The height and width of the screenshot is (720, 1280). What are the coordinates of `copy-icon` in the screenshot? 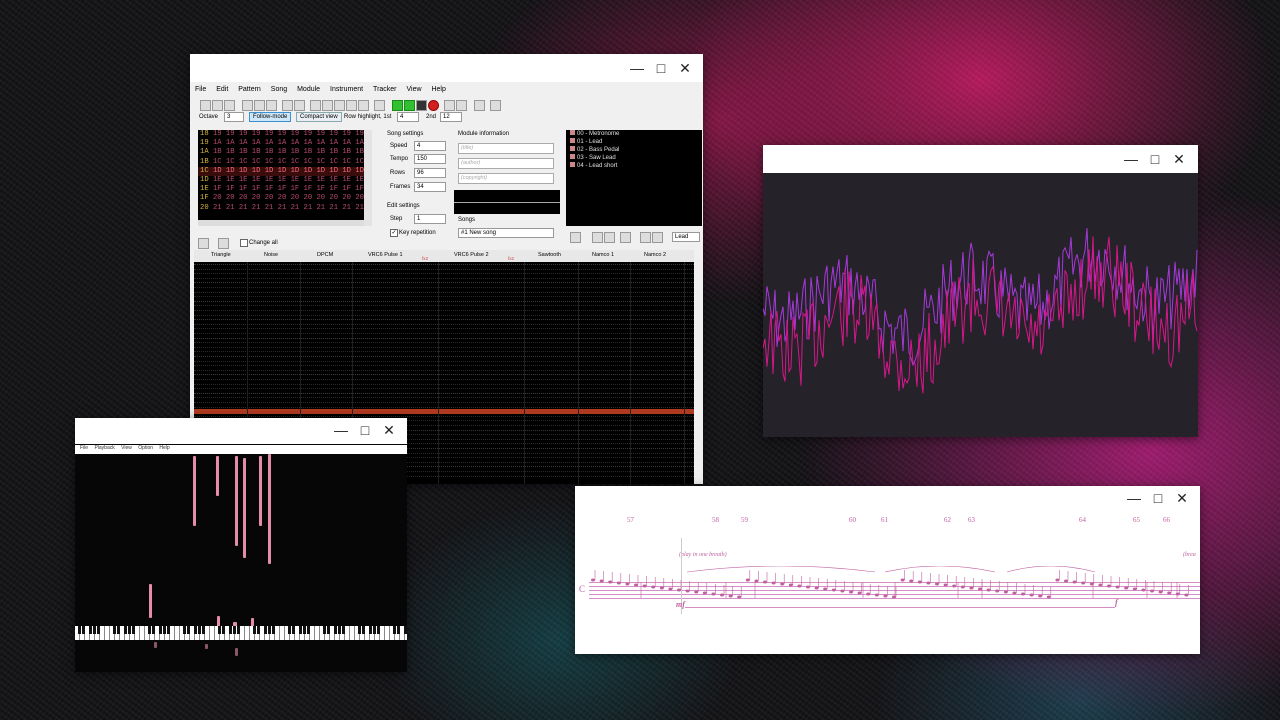 It's located at (259, 105).